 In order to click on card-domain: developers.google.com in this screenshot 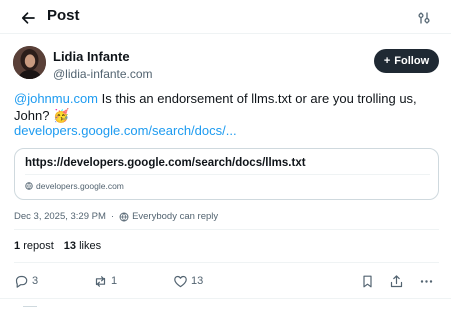, I will do `click(74, 186)`.